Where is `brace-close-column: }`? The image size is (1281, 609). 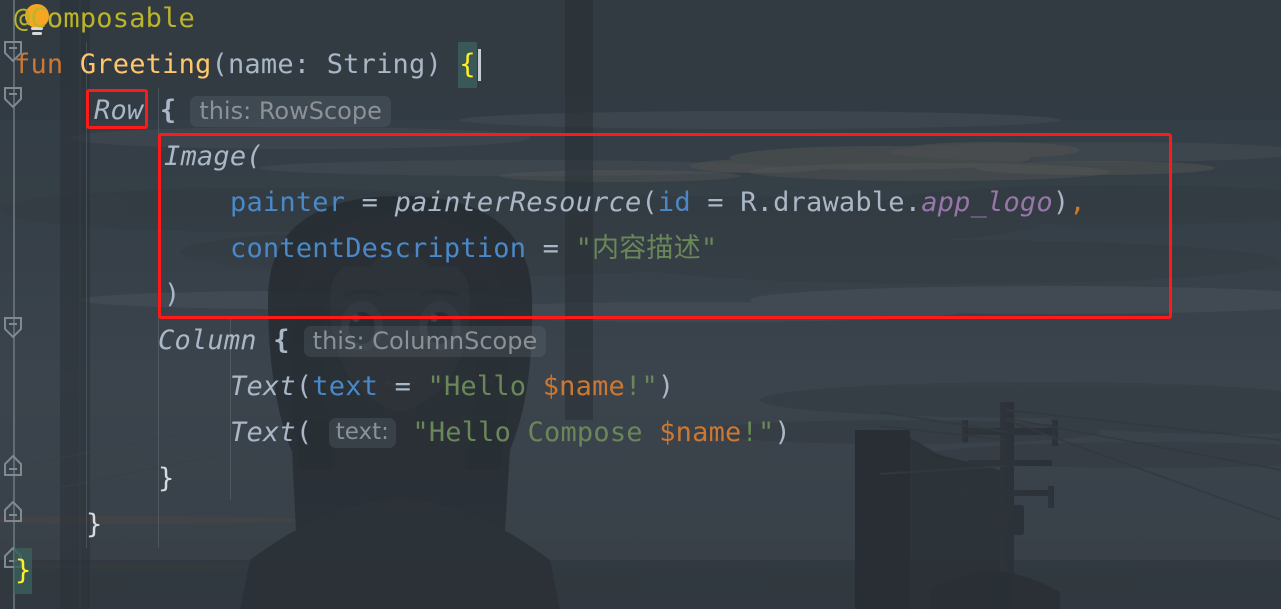
brace-close-column: } is located at coordinates (166, 478).